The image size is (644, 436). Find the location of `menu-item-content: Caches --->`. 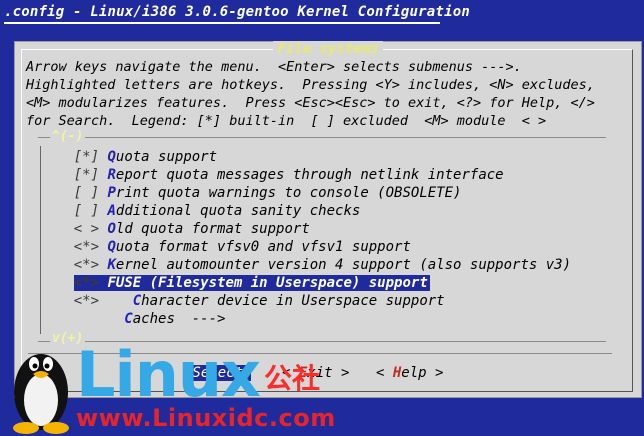

menu-item-content: Caches ---> is located at coordinates (150, 319).